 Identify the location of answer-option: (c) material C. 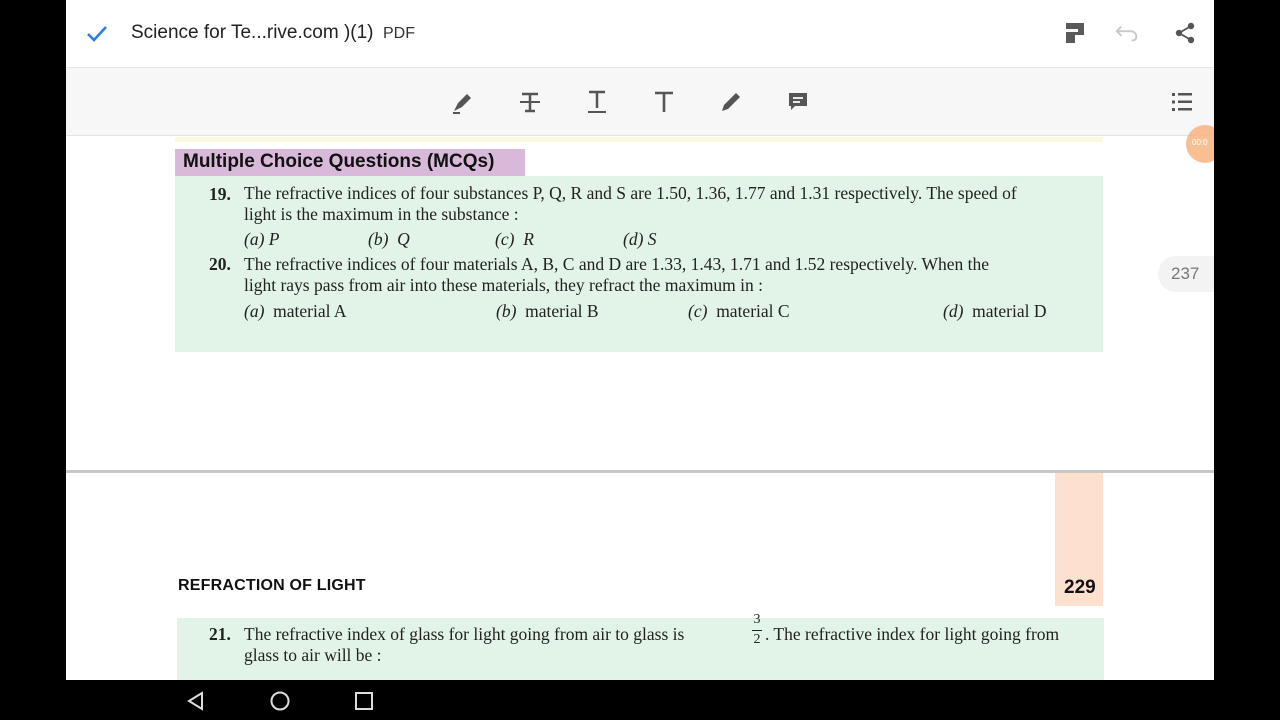
(739, 311).